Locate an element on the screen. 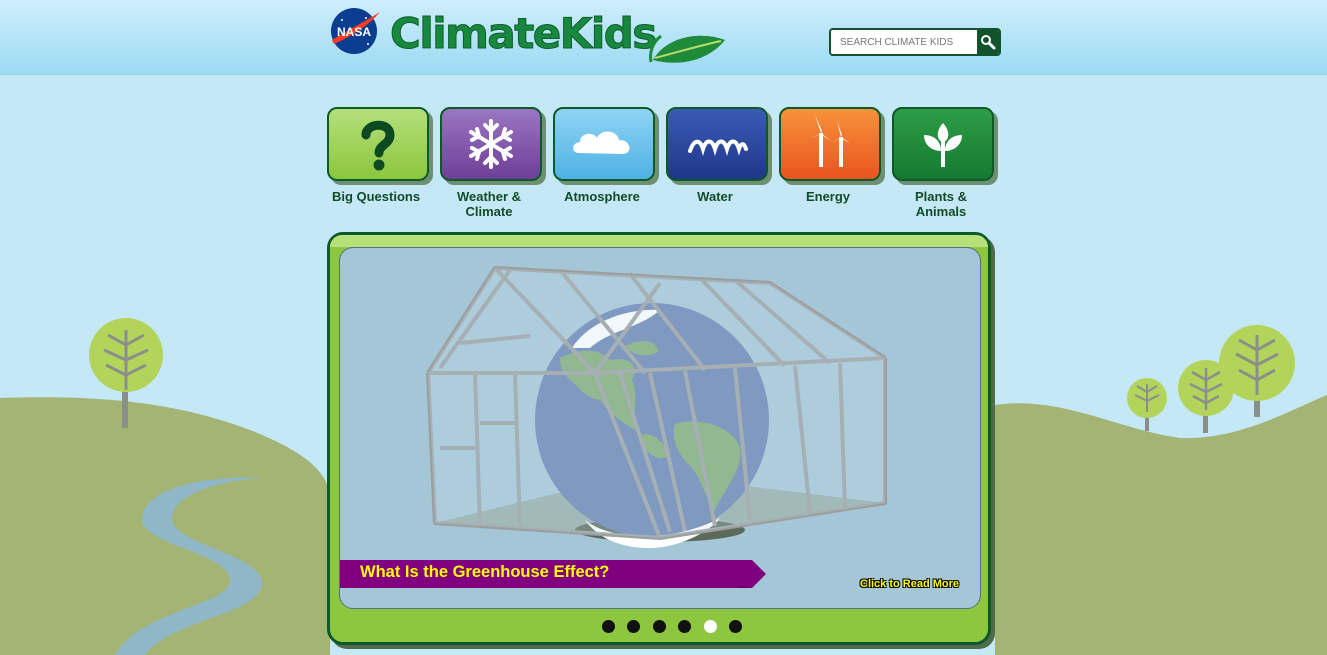 The image size is (1327, 655). category-atmosphere: Atmosphere is located at coordinates (605, 155).